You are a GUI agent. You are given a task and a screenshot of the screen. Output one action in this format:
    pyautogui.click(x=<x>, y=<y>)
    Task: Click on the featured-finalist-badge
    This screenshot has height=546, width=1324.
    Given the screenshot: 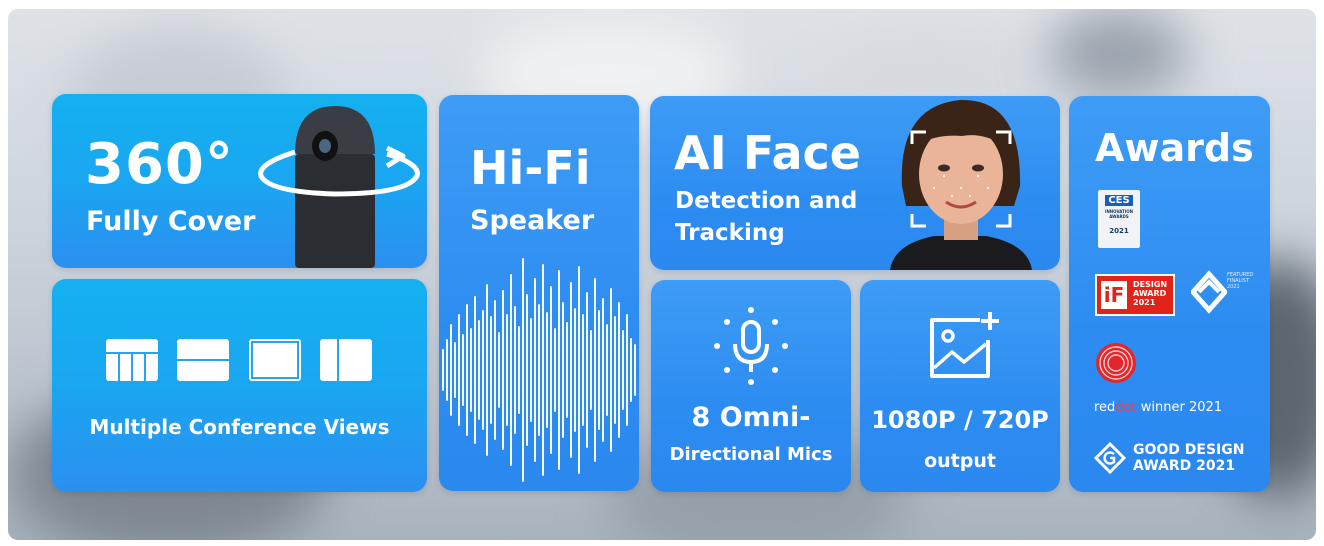 What is the action you would take?
    pyautogui.click(x=1209, y=292)
    